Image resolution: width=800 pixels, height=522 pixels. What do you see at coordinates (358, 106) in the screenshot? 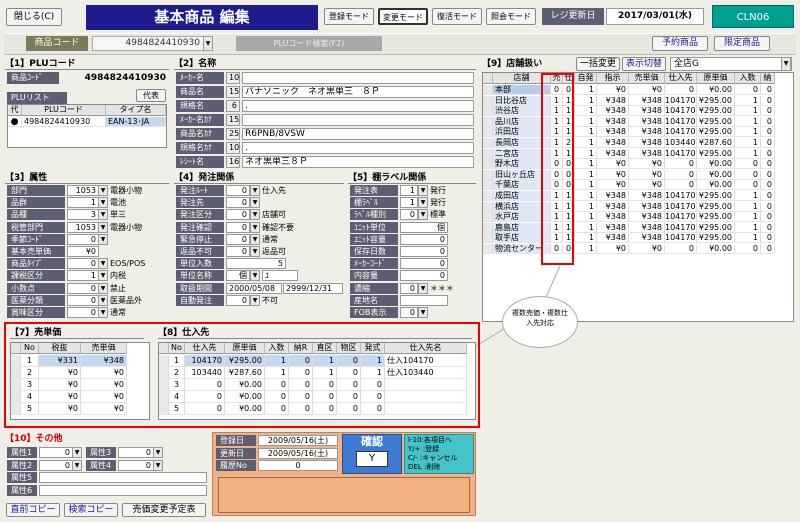
I see `name-input: .` at bounding box center [358, 106].